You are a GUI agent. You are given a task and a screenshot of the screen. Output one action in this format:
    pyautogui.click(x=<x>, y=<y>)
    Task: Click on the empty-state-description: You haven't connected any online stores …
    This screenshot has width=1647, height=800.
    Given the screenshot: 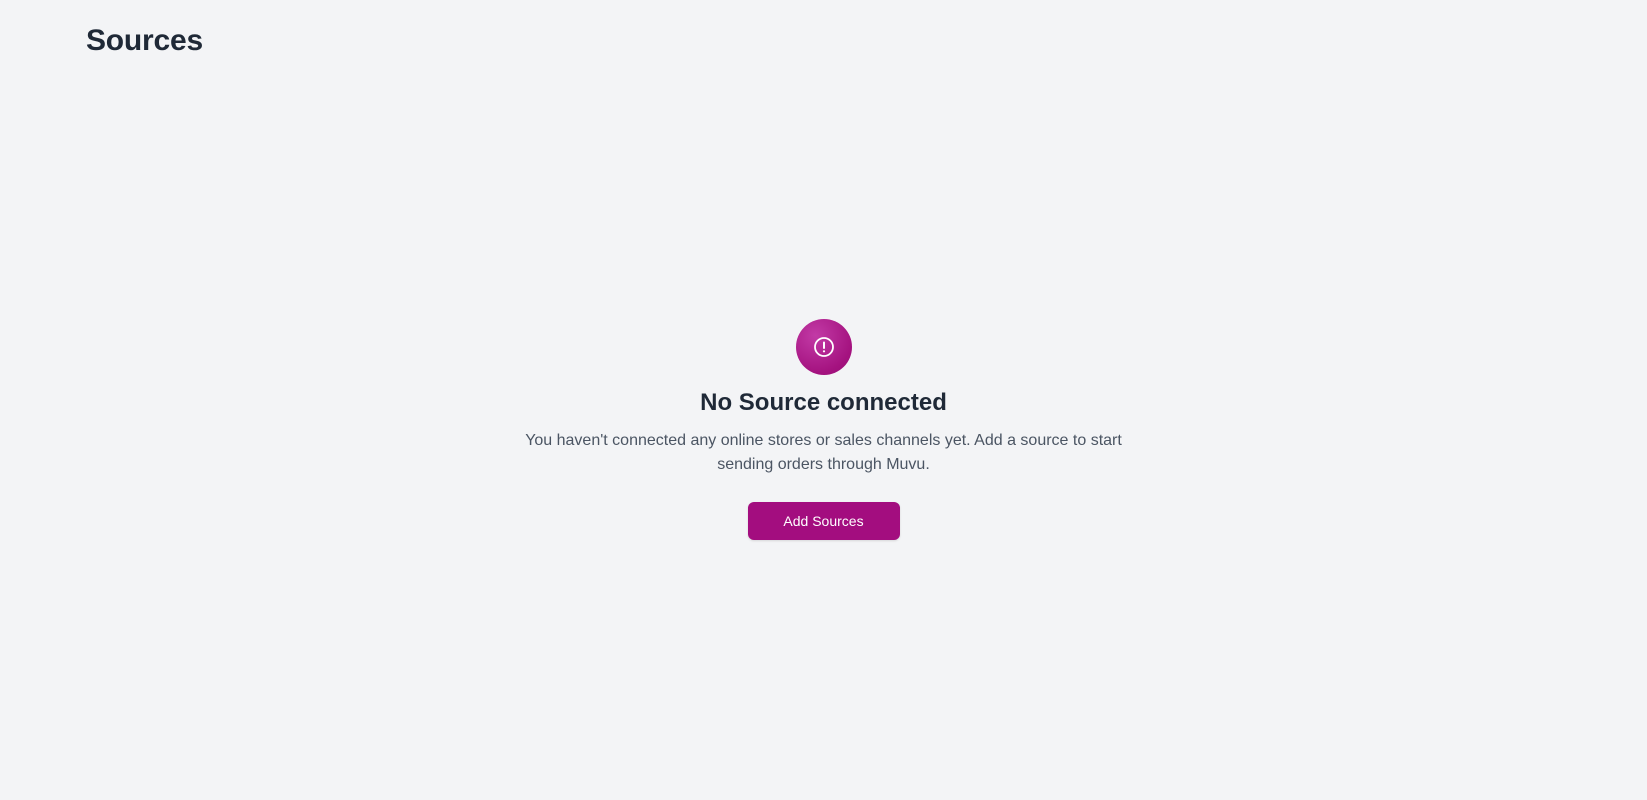 What is the action you would take?
    pyautogui.click(x=823, y=452)
    